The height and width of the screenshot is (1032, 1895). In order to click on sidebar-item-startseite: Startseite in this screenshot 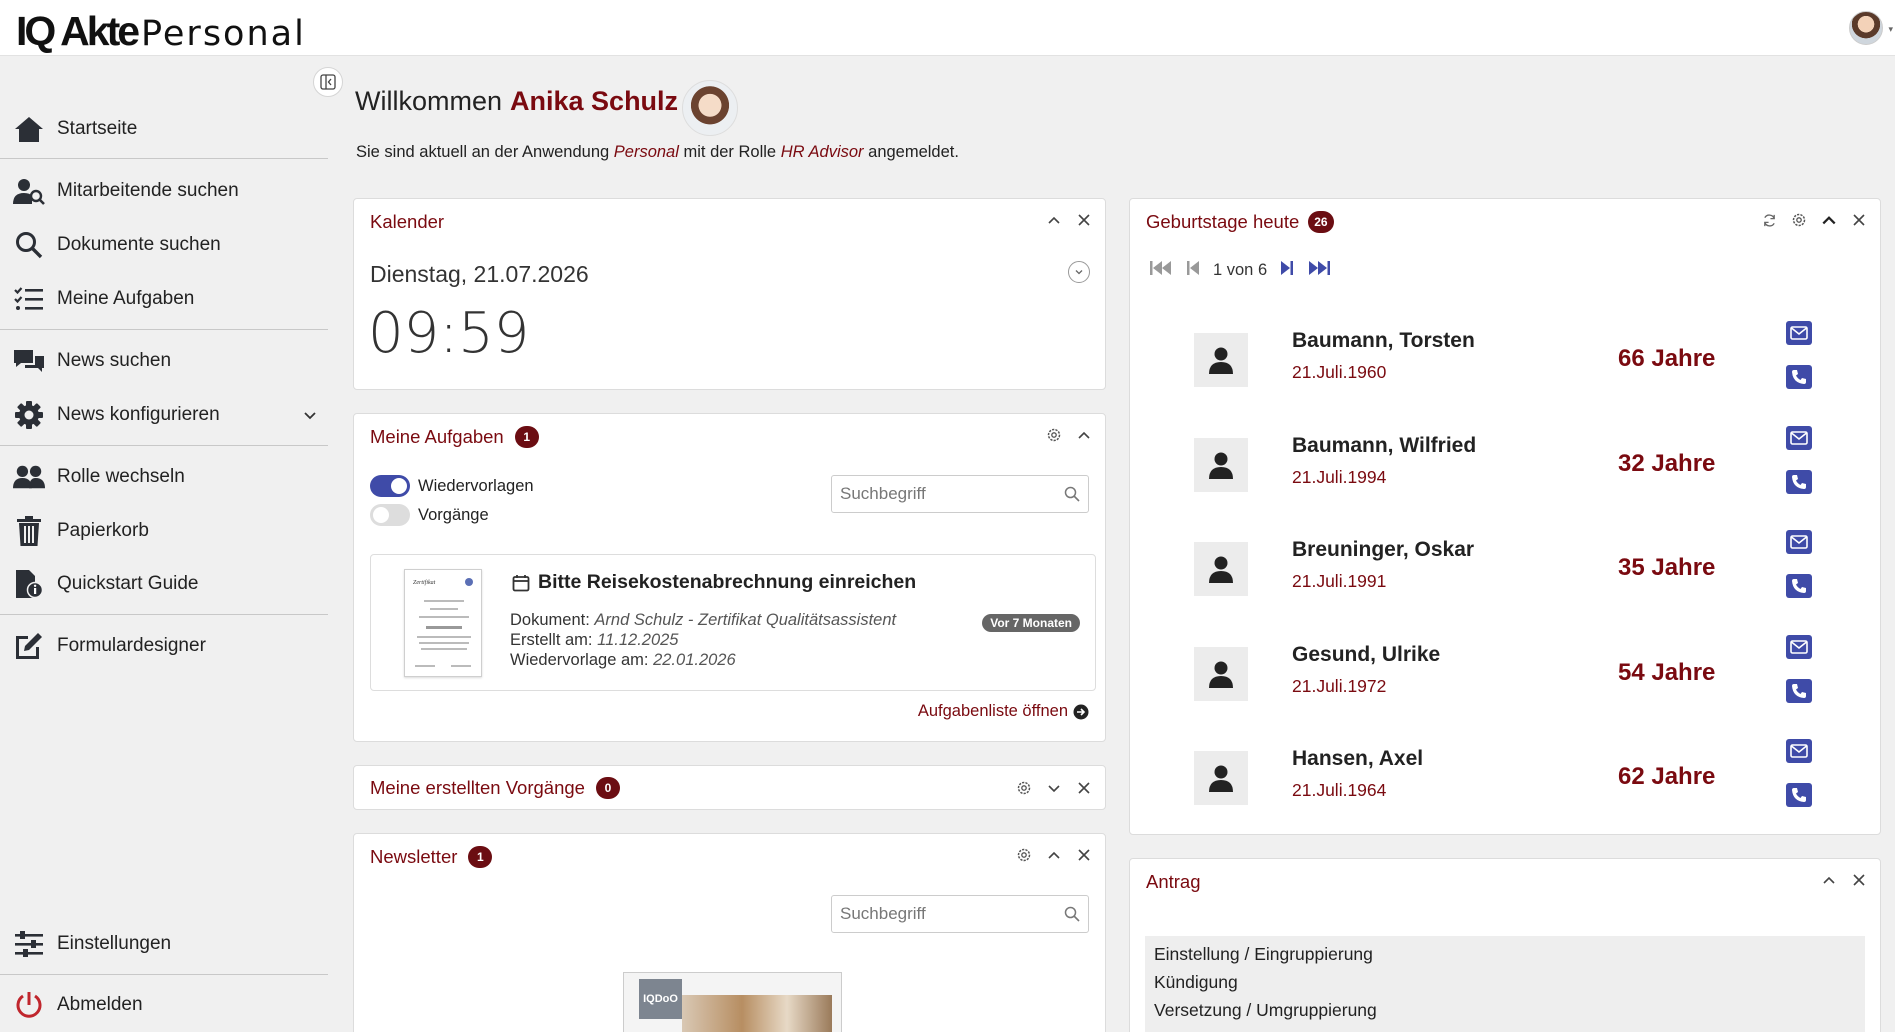, I will do `click(165, 129)`.